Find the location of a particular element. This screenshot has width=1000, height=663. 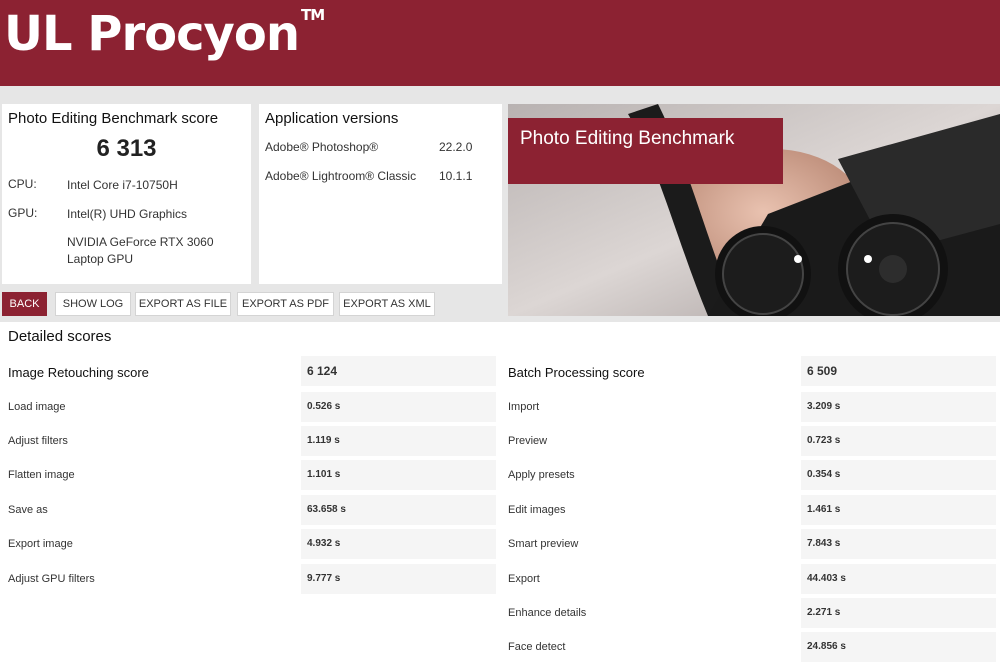

metric-cell: 7.843 s is located at coordinates (898, 544).